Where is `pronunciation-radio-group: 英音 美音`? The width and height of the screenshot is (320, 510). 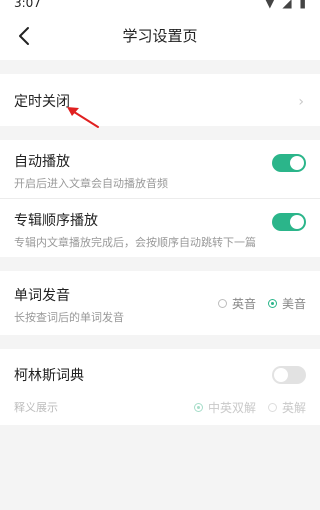 pronunciation-radio-group: 英音 美音 is located at coordinates (261, 303).